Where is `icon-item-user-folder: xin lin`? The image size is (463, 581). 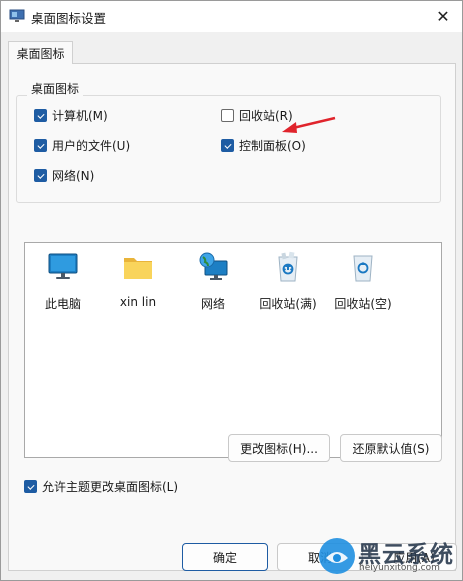
icon-item-user-folder: xin lin is located at coordinates (138, 280).